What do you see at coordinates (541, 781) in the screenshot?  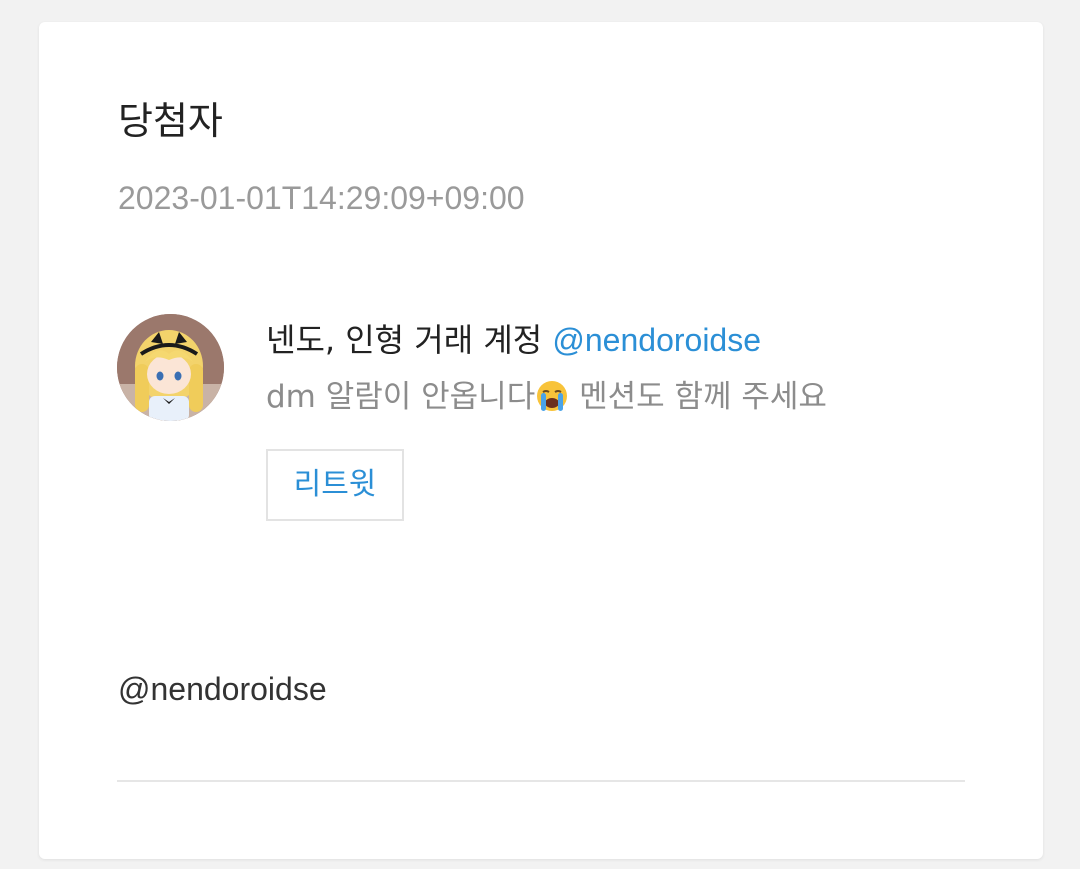 I see `divider` at bounding box center [541, 781].